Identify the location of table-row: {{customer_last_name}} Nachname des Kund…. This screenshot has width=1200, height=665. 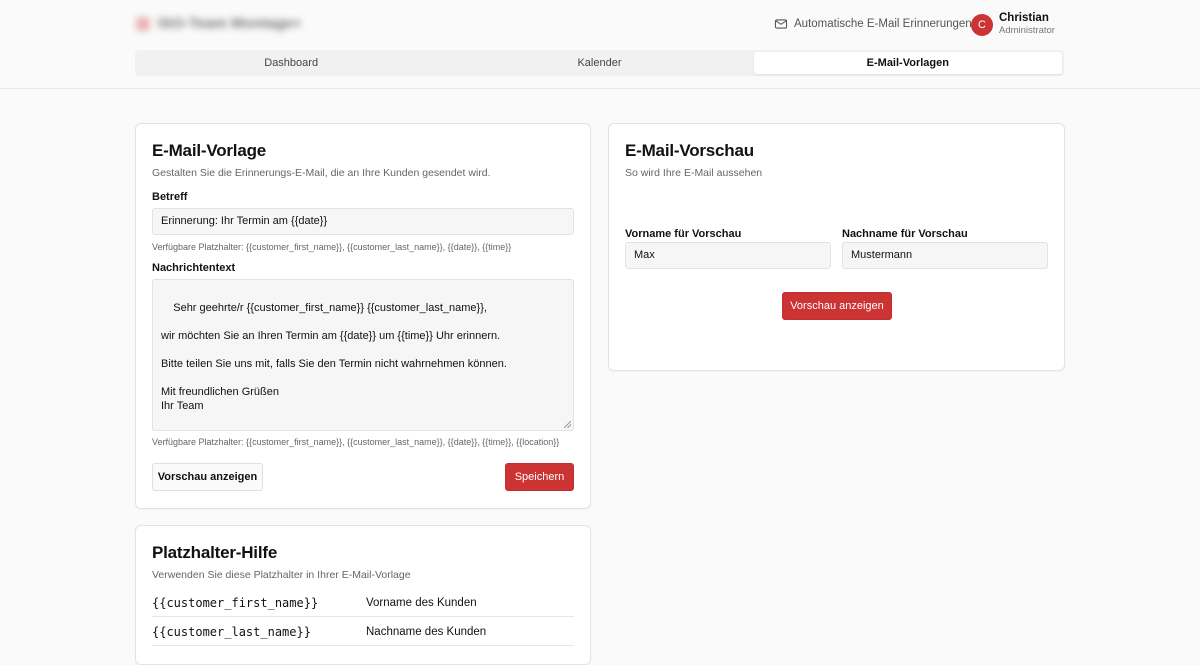
(363, 632).